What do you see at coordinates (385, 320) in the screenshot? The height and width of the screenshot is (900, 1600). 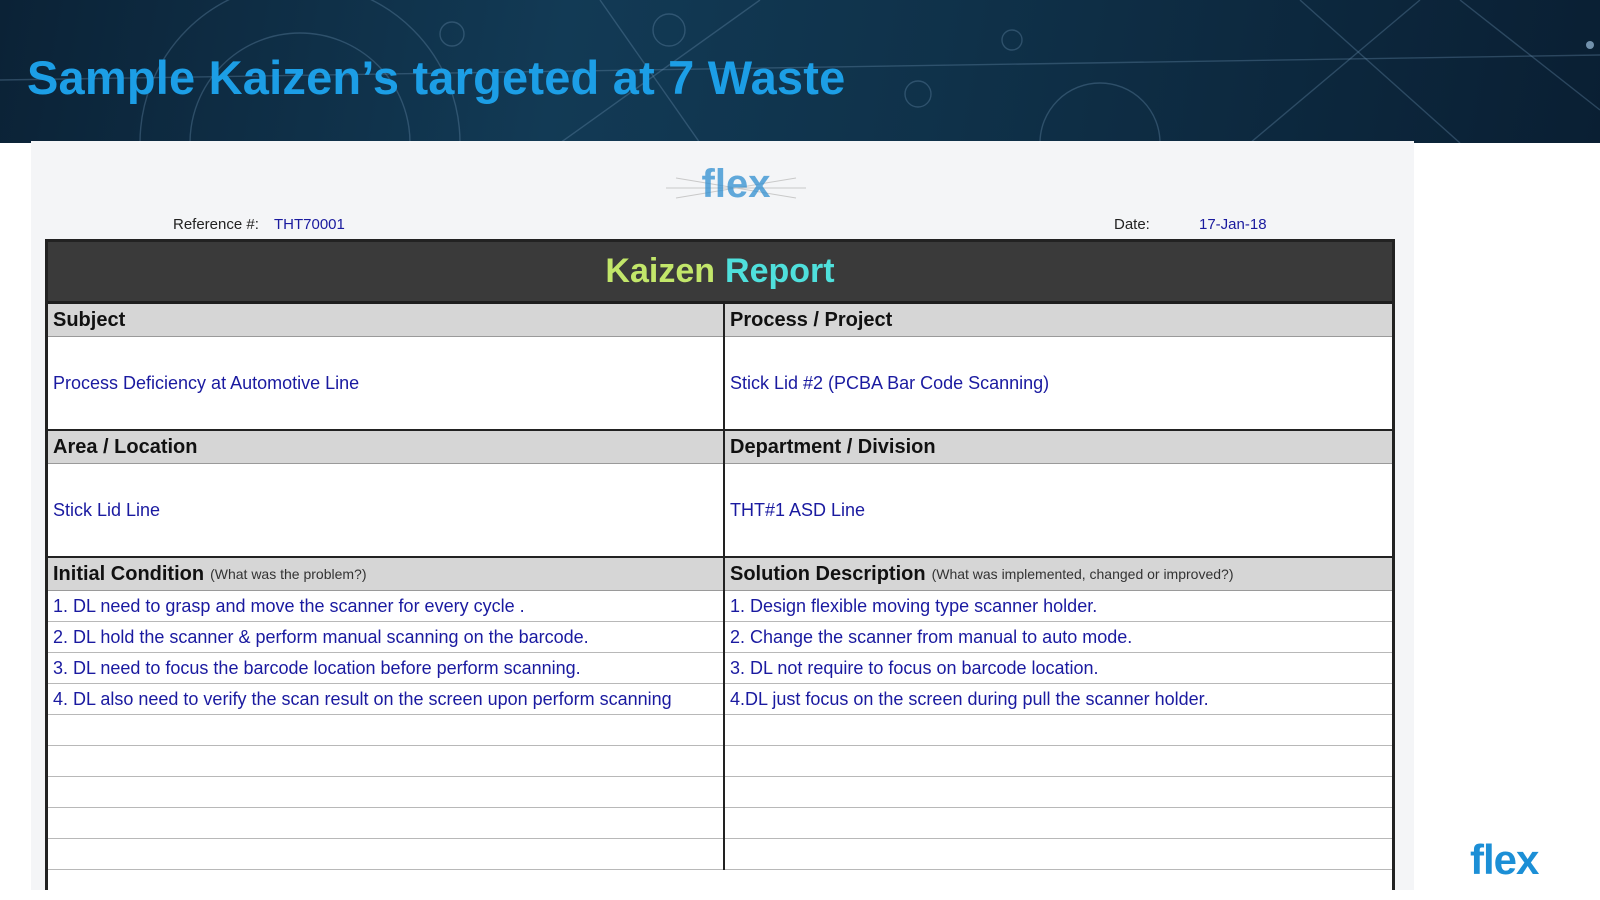 I see `subject-label: Subject` at bounding box center [385, 320].